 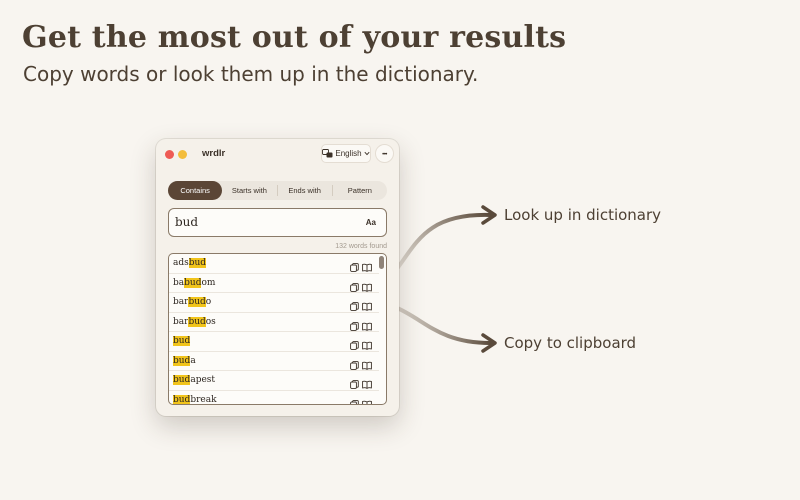 I want to click on titlebar: wrdlr English •••, so click(x=277, y=154).